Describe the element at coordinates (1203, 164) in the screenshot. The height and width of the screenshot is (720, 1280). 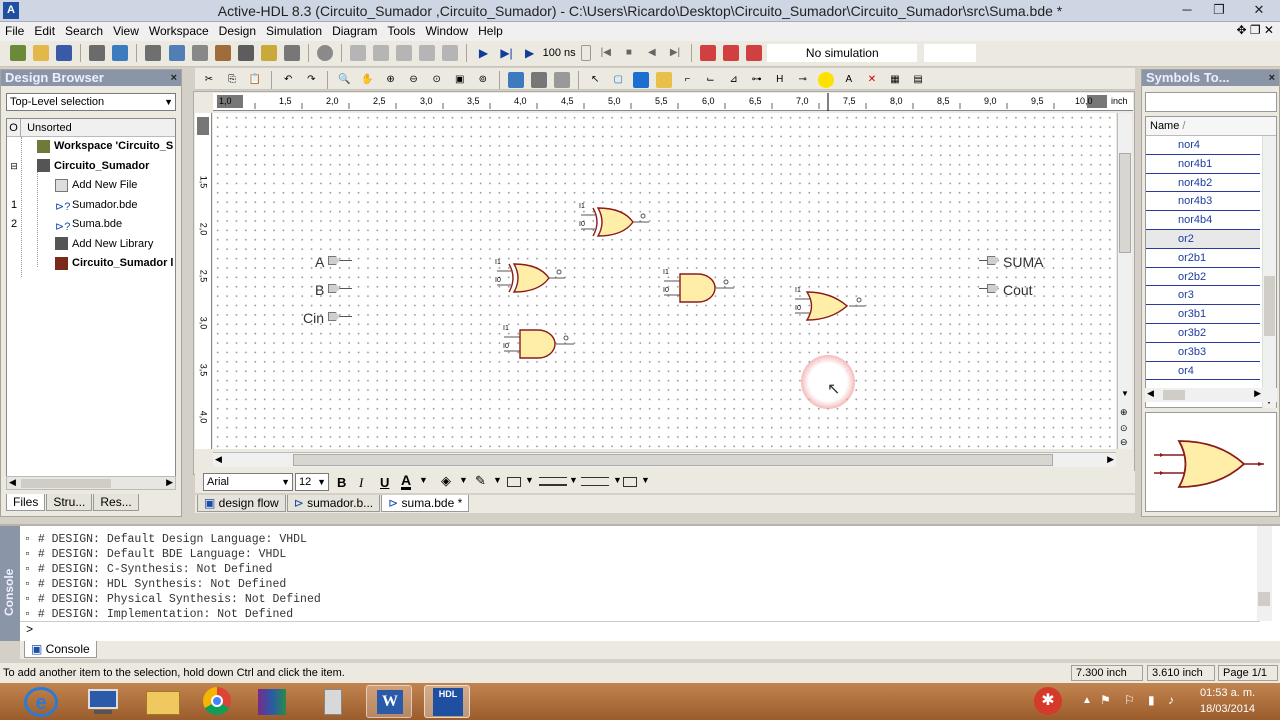
I see `symbol-item-nor4b1: nor4b1` at that location.